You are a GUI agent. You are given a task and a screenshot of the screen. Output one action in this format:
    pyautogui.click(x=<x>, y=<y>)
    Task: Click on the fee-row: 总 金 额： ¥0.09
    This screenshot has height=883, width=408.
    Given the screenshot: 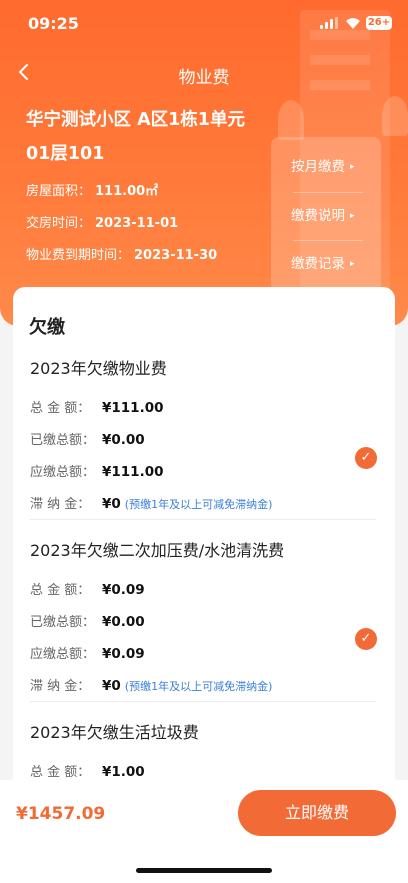 What is the action you would take?
    pyautogui.click(x=87, y=588)
    